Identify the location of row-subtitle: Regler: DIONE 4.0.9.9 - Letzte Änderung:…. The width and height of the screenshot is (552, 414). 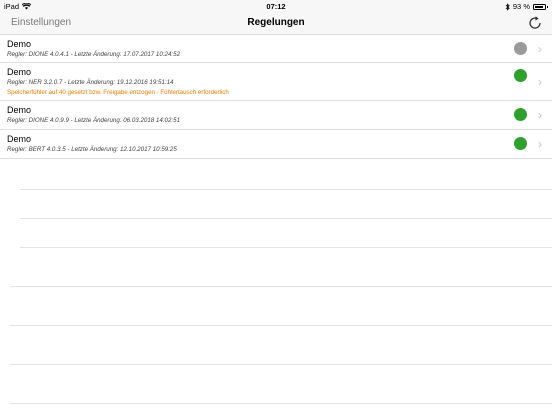
(94, 120).